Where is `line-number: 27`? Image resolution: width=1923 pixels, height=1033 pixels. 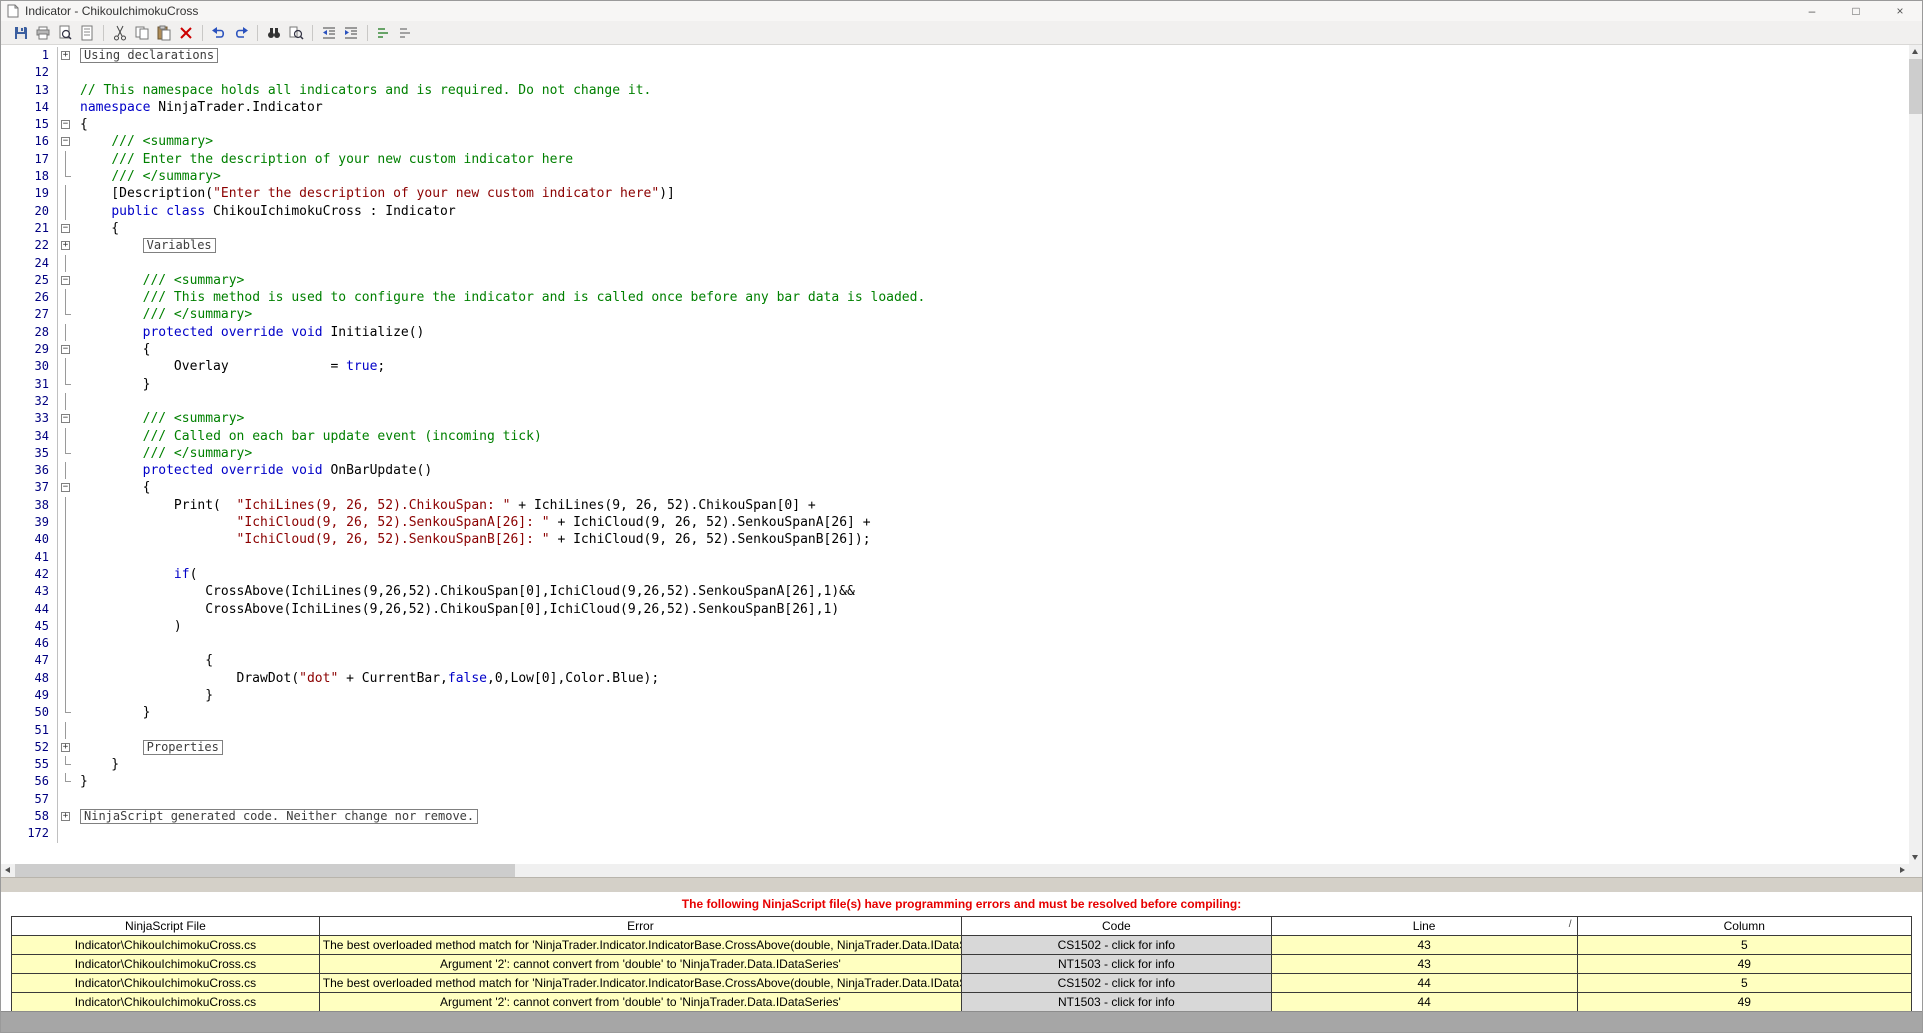 line-number: 27 is located at coordinates (29, 315).